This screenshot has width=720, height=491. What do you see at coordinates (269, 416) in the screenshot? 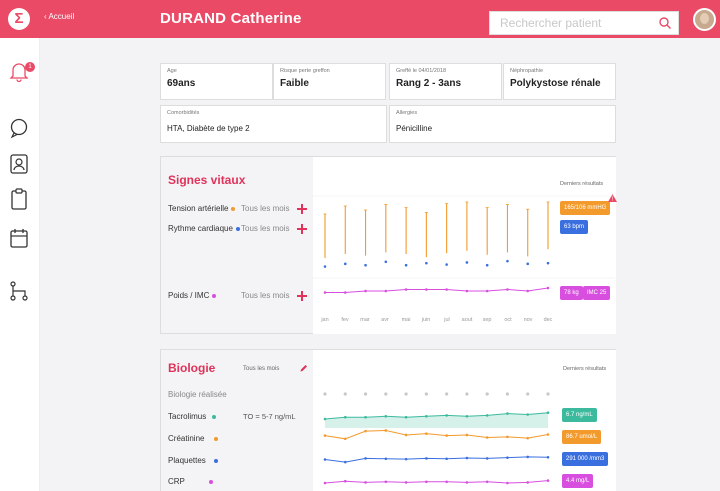
I see `tacrolimus-target: TO = 5-7 ng/mL` at bounding box center [269, 416].